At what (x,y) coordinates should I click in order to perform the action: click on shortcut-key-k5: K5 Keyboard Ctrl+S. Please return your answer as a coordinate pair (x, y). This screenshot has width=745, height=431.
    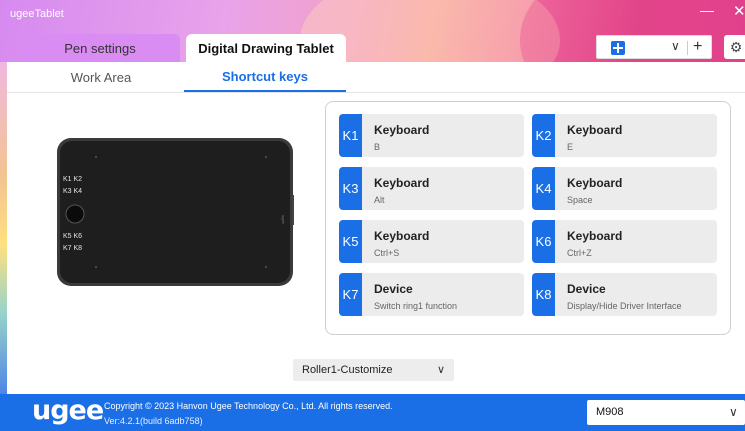
    Looking at the image, I should click on (431, 241).